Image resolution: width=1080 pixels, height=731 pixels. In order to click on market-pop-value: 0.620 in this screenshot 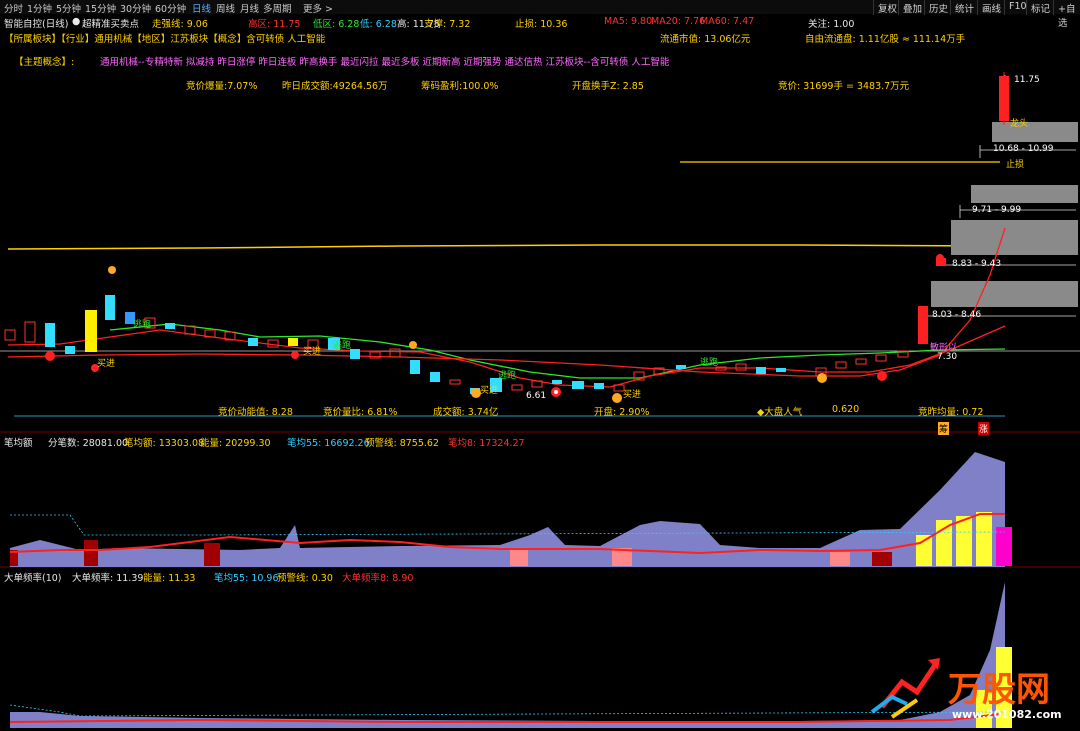, I will do `click(846, 409)`.